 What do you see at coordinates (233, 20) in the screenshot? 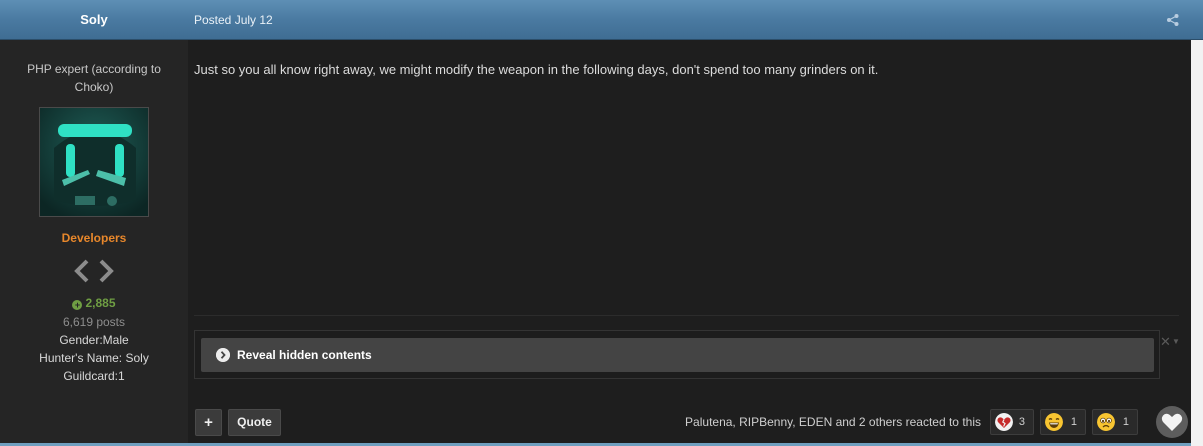
I see `post-date: Posted July 12` at bounding box center [233, 20].